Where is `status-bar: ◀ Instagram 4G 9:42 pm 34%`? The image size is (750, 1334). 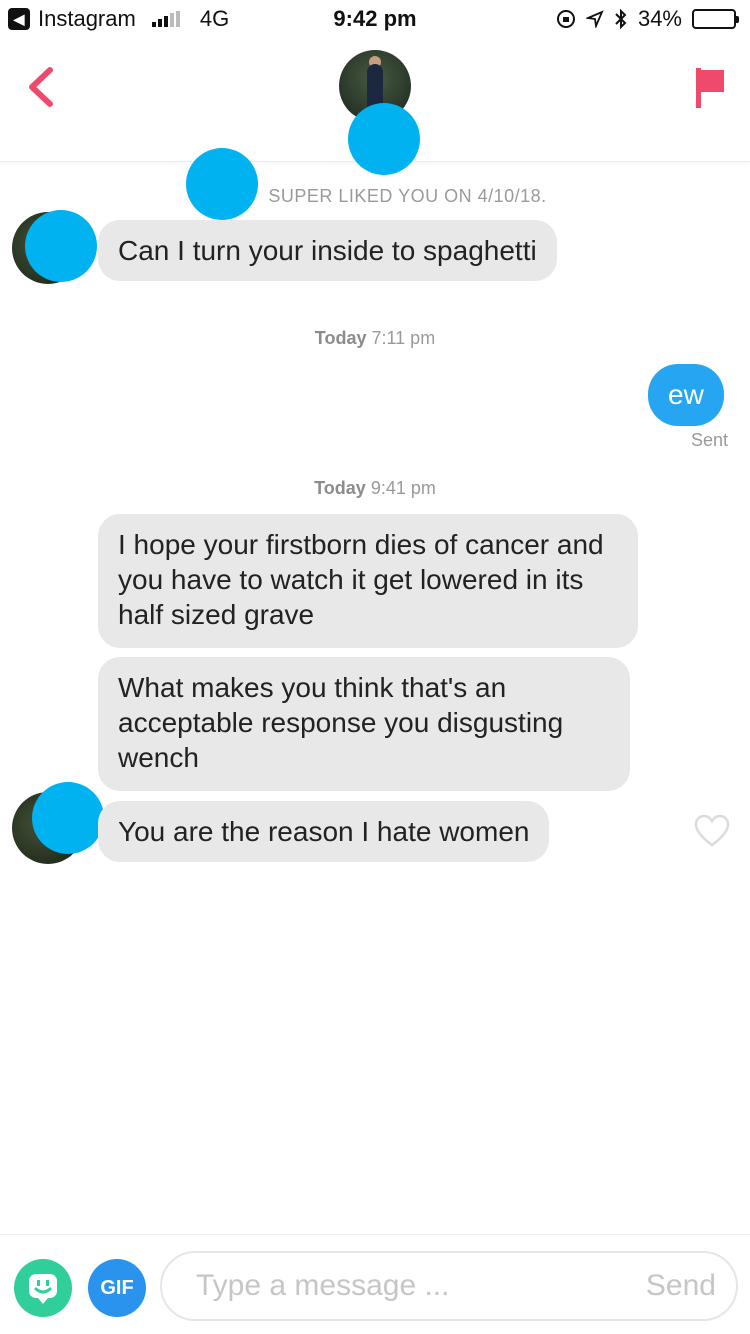 status-bar: ◀ Instagram 4G 9:42 pm 34% is located at coordinates (375, 20).